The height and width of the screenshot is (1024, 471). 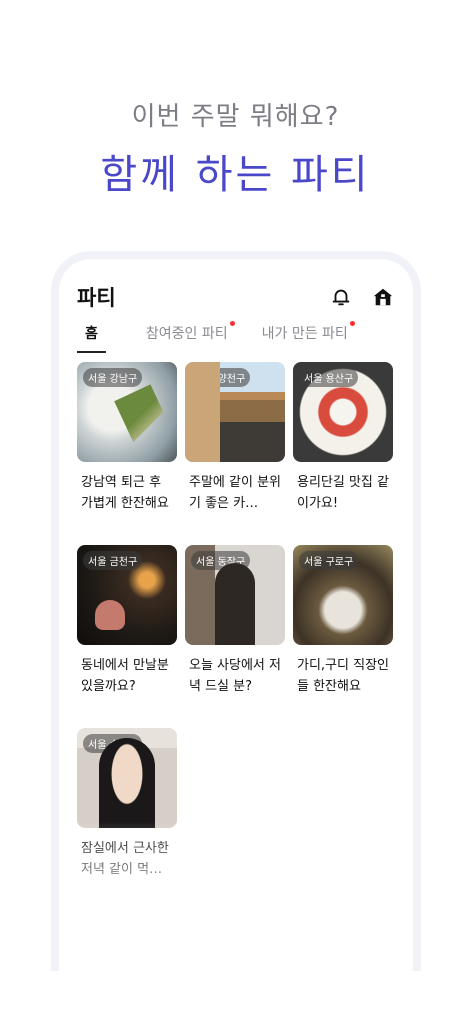 I want to click on location-tag: 서울 강남구, so click(x=113, y=377).